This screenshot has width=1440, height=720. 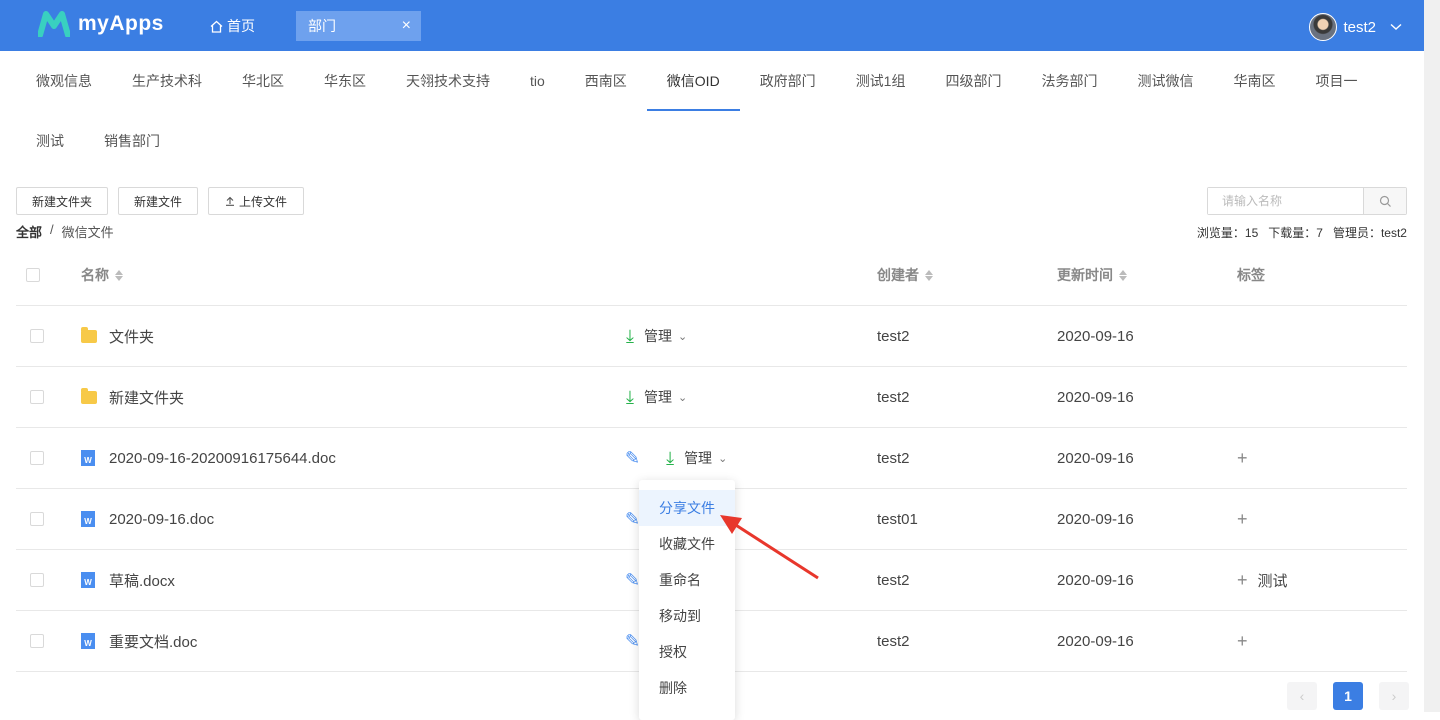 I want to click on name-cell: W 2020-09-16.doc, so click(x=147, y=519).